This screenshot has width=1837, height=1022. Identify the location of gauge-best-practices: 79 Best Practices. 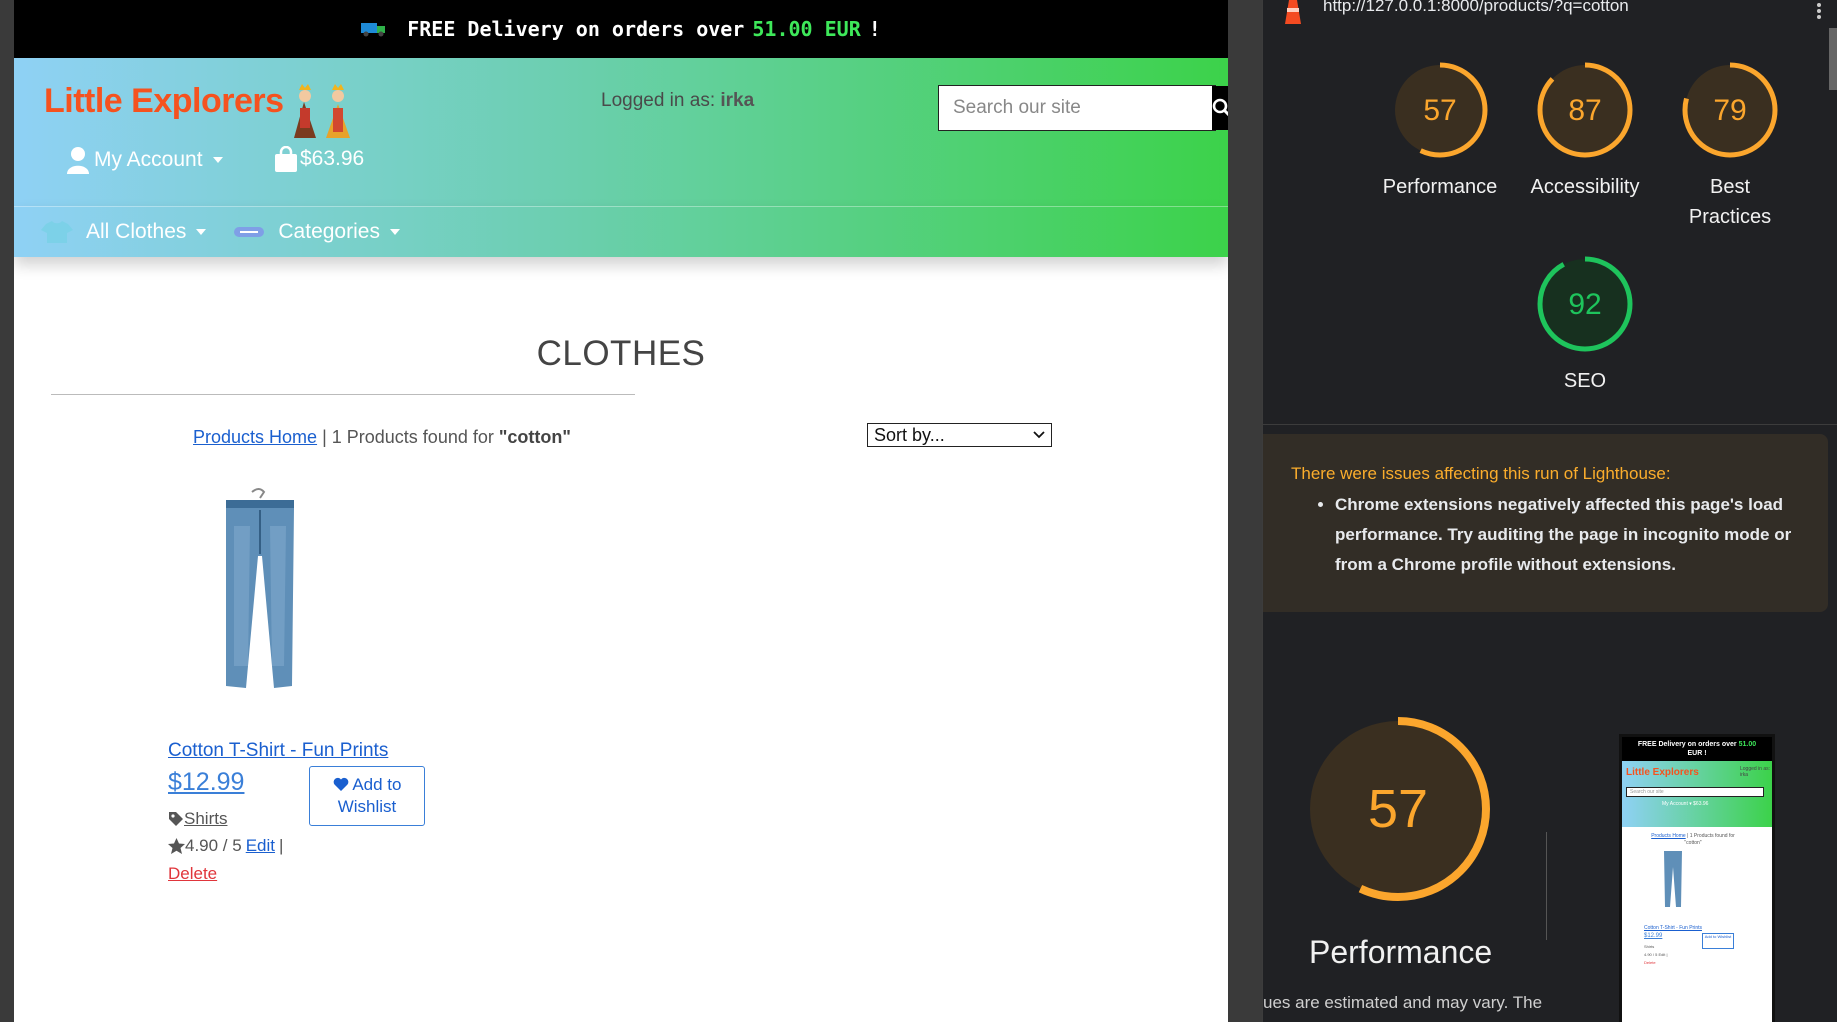
(1730, 146).